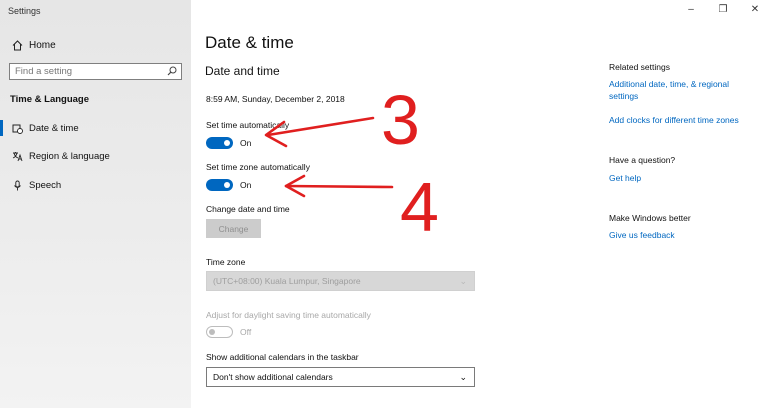 The image size is (768, 408). What do you see at coordinates (400, 120) in the screenshot?
I see `annotation-number-three: 3` at bounding box center [400, 120].